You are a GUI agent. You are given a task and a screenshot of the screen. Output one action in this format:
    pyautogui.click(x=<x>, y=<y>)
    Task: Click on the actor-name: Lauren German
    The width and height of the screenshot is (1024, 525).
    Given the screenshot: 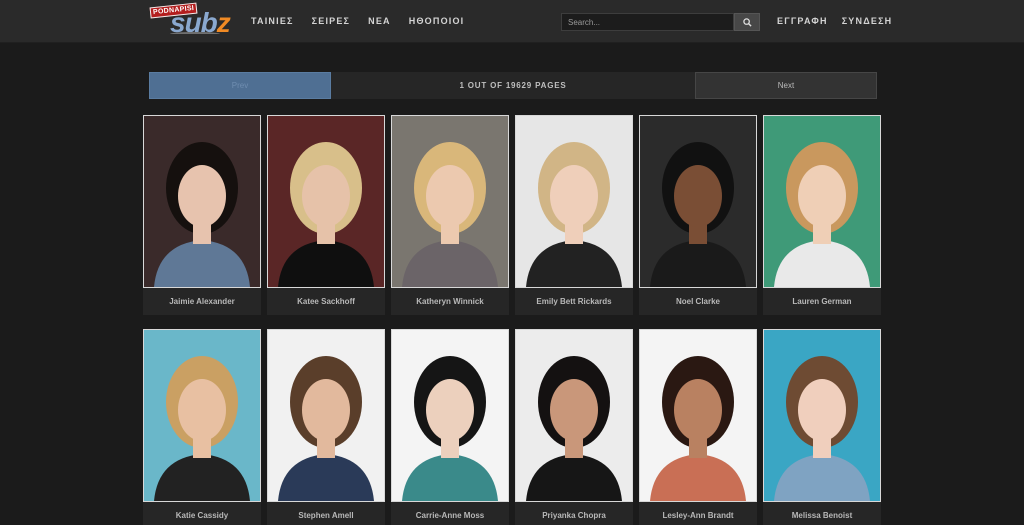 What is the action you would take?
    pyautogui.click(x=822, y=301)
    